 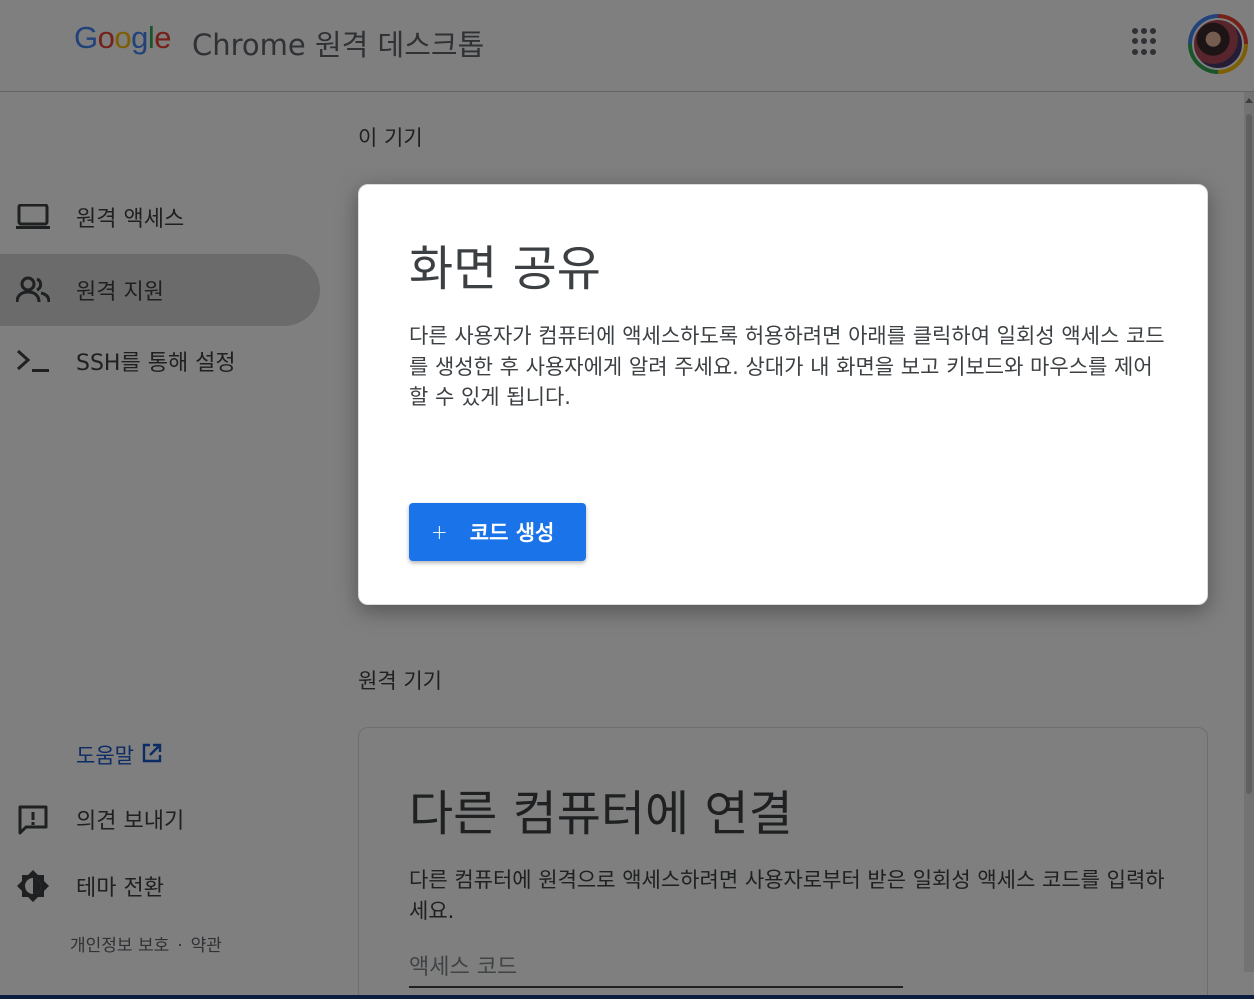 What do you see at coordinates (439, 532) in the screenshot?
I see `plus-icon: +` at bounding box center [439, 532].